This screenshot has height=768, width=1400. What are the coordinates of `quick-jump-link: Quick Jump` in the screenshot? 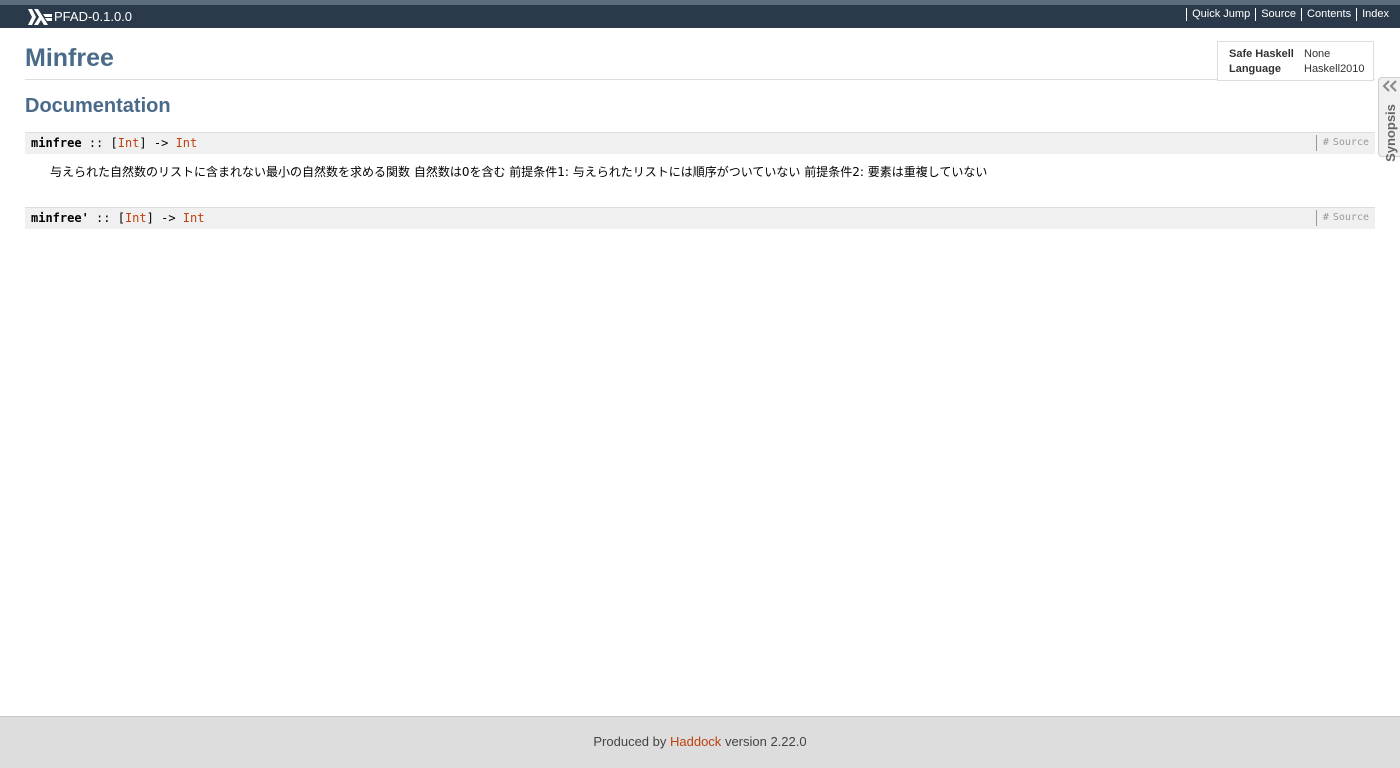 It's located at (1220, 14).